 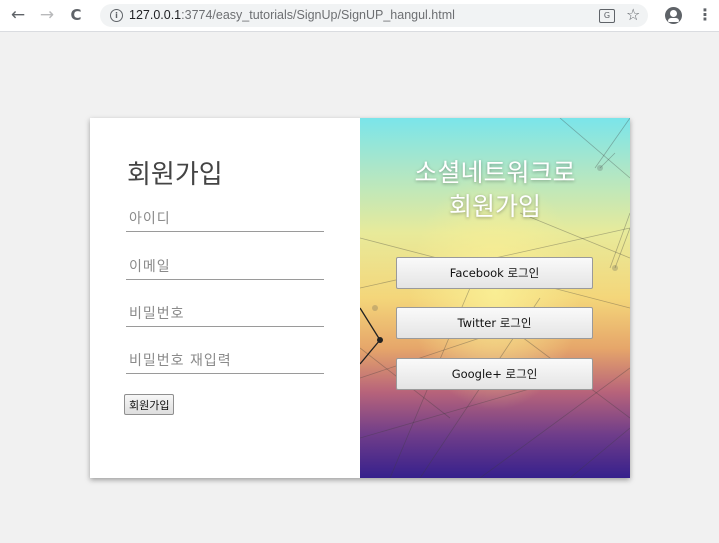 I want to click on facebook-login-button: Facebook 로그인, so click(x=494, y=273).